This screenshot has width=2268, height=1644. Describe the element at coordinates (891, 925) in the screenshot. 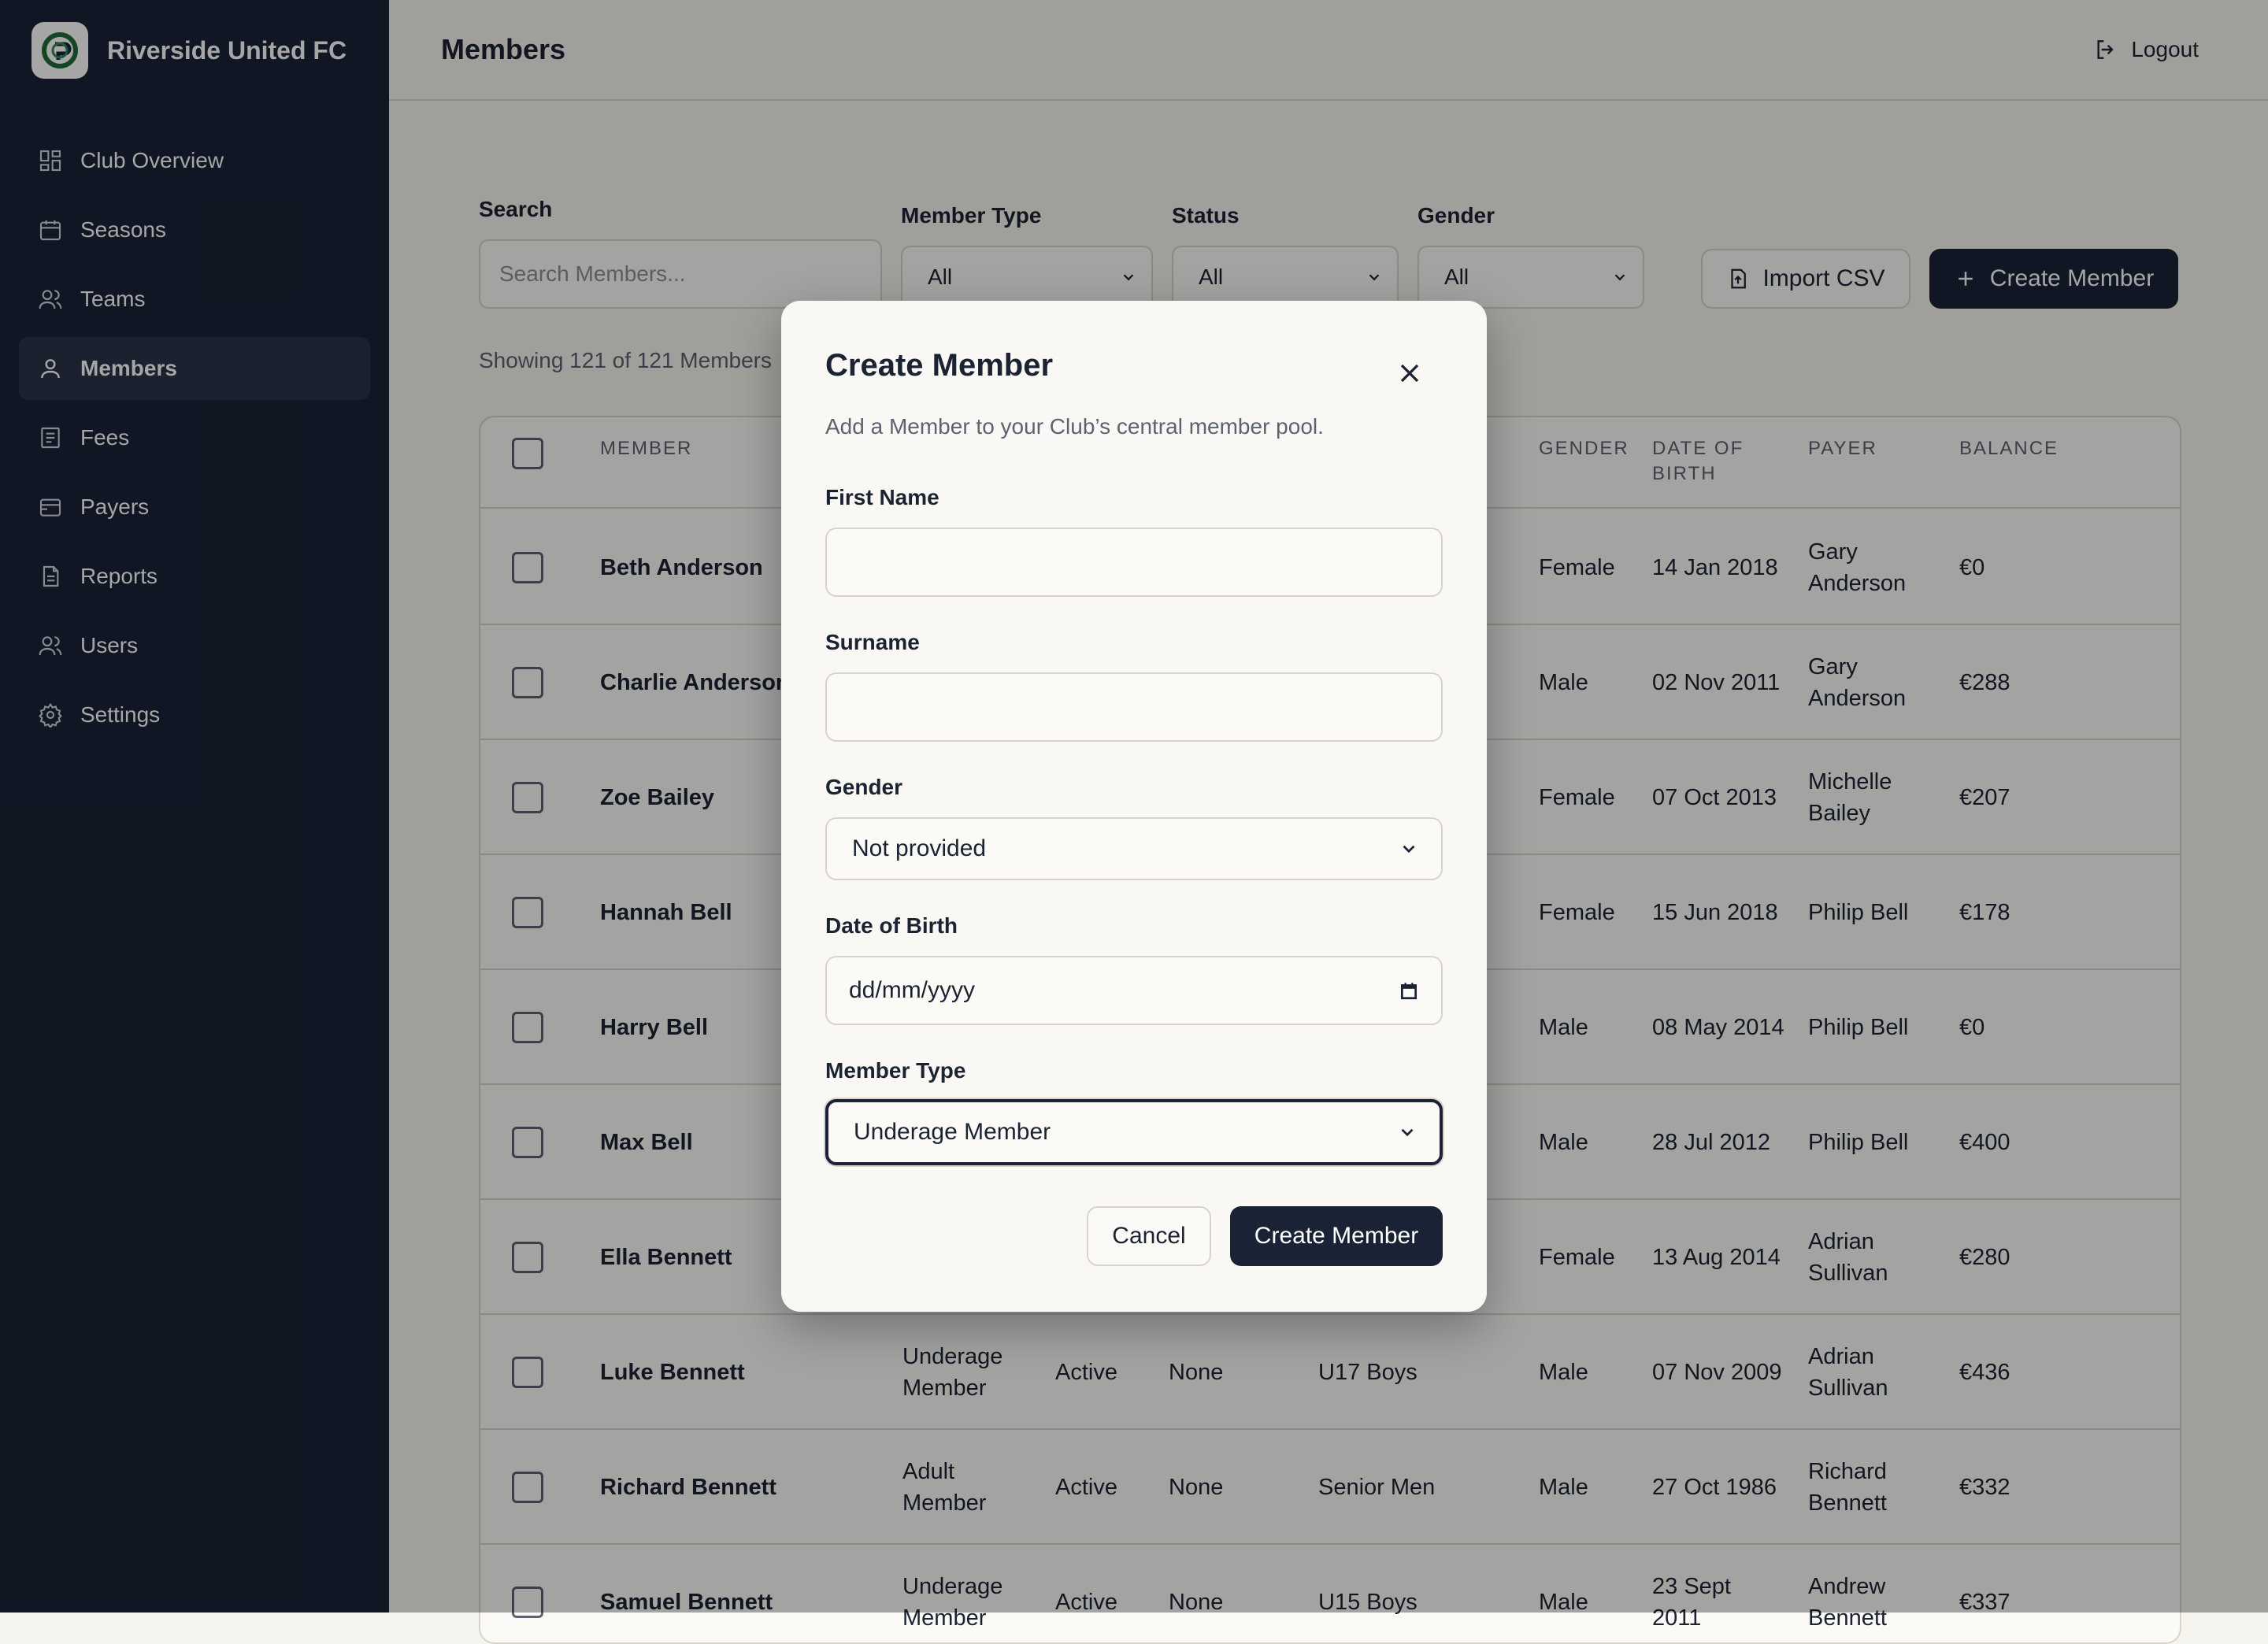

I see `dob-label: Date of Birth` at that location.